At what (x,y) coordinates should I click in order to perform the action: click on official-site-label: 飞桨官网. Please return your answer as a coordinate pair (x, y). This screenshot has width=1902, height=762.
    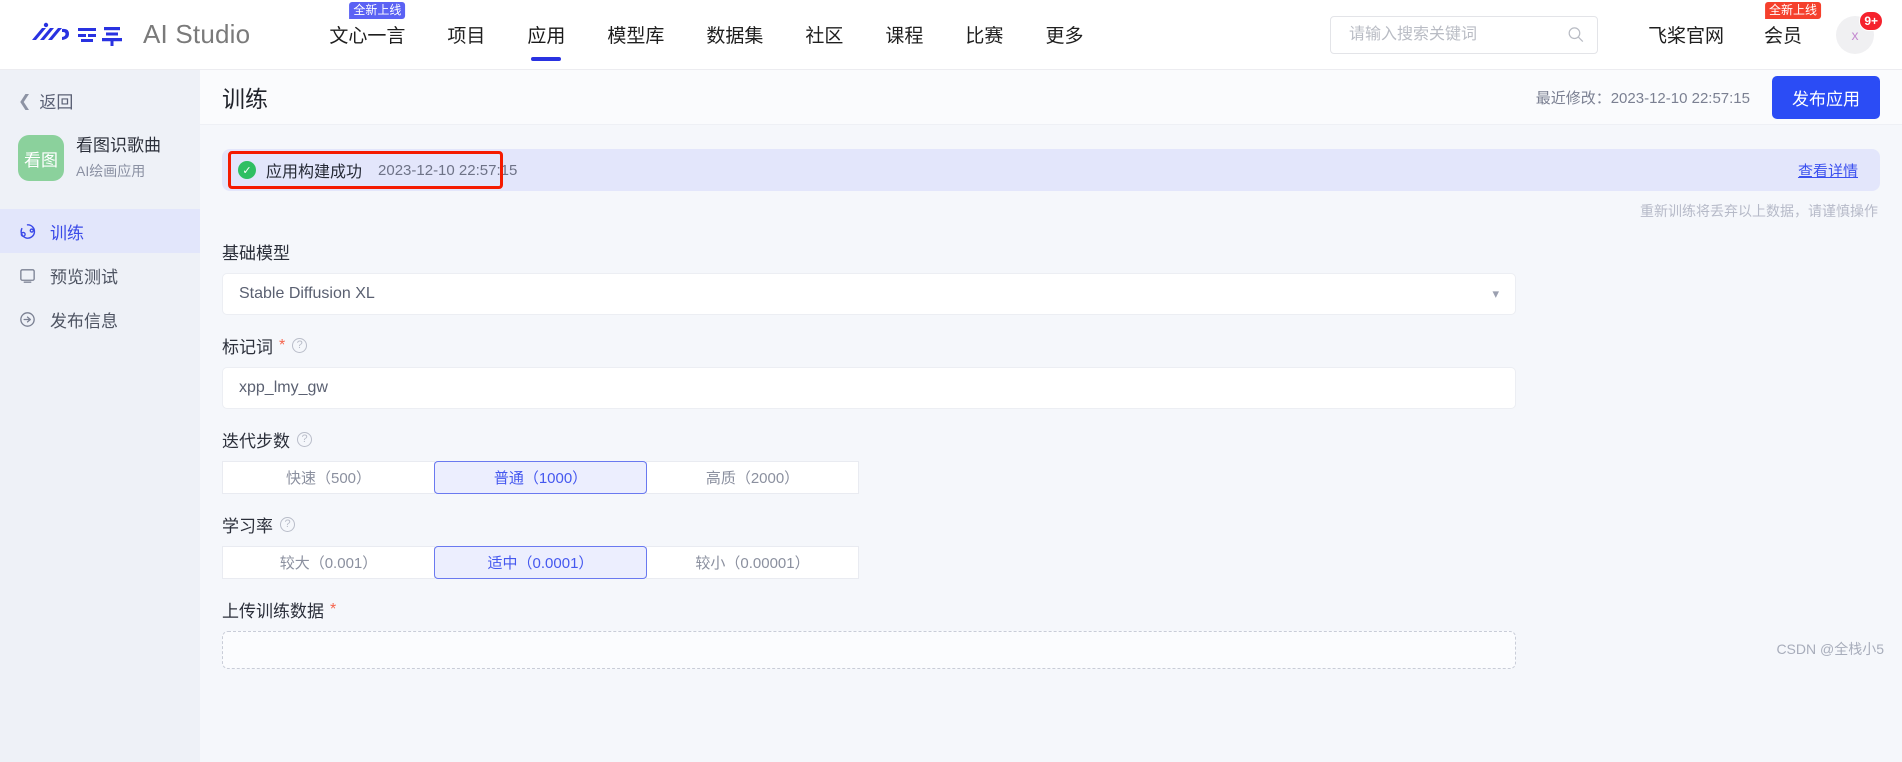
    Looking at the image, I should click on (1685, 36).